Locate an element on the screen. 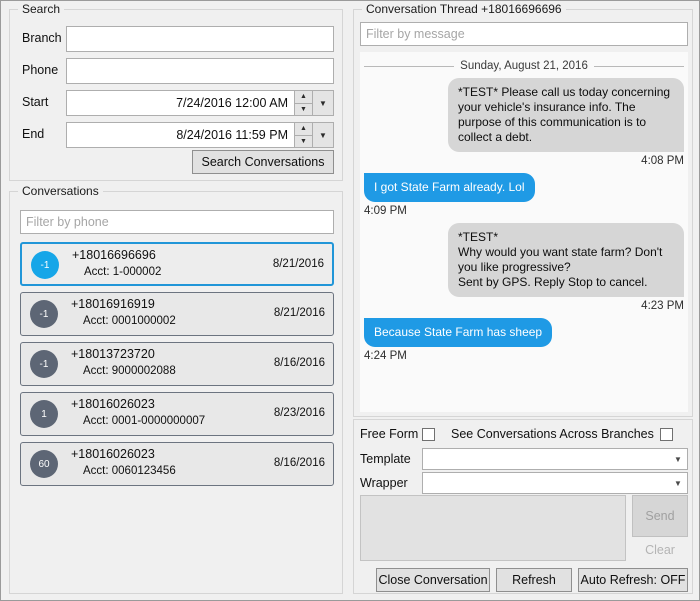  start-spinner: ▲ ▼ is located at coordinates (303, 103).